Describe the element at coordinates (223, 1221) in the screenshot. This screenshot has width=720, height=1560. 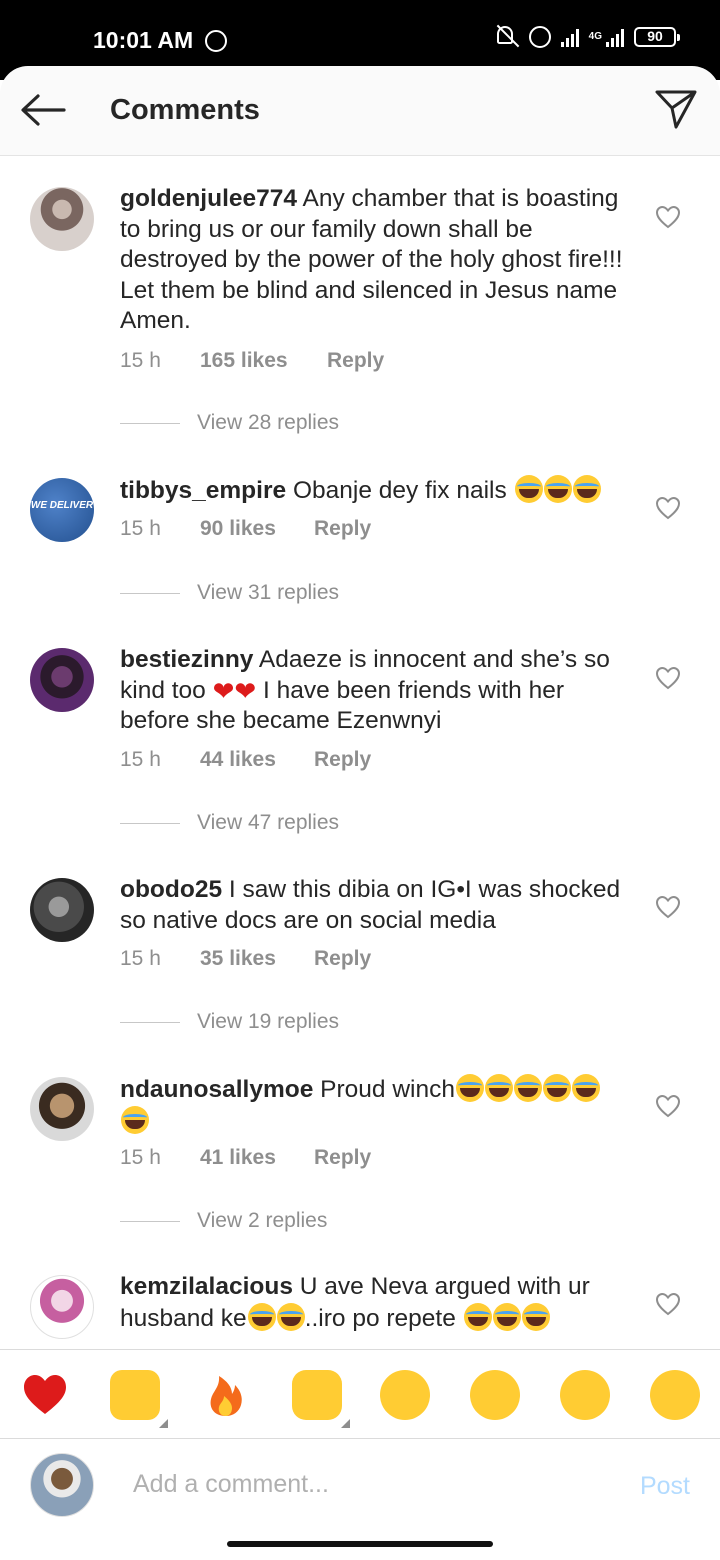
I see `view-replies-button: View 2 replies` at that location.